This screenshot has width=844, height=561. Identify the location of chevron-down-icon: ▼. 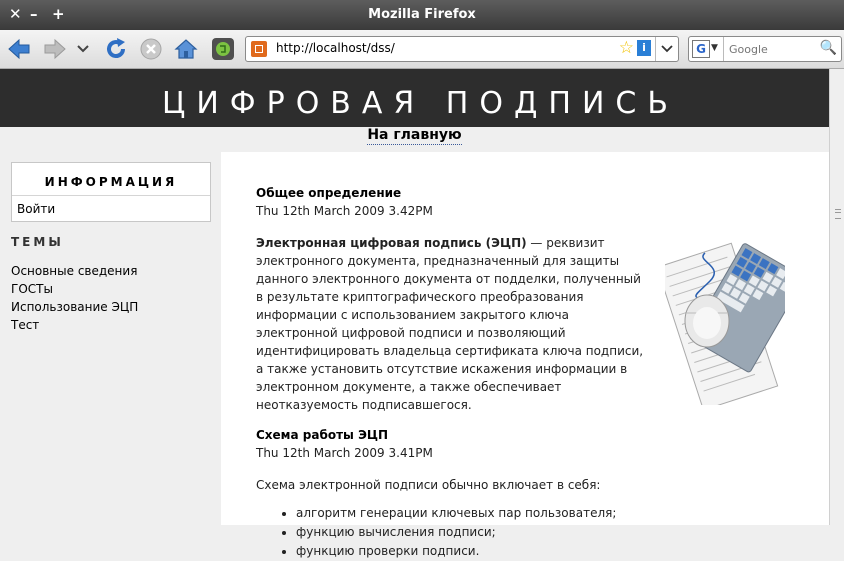
(714, 48).